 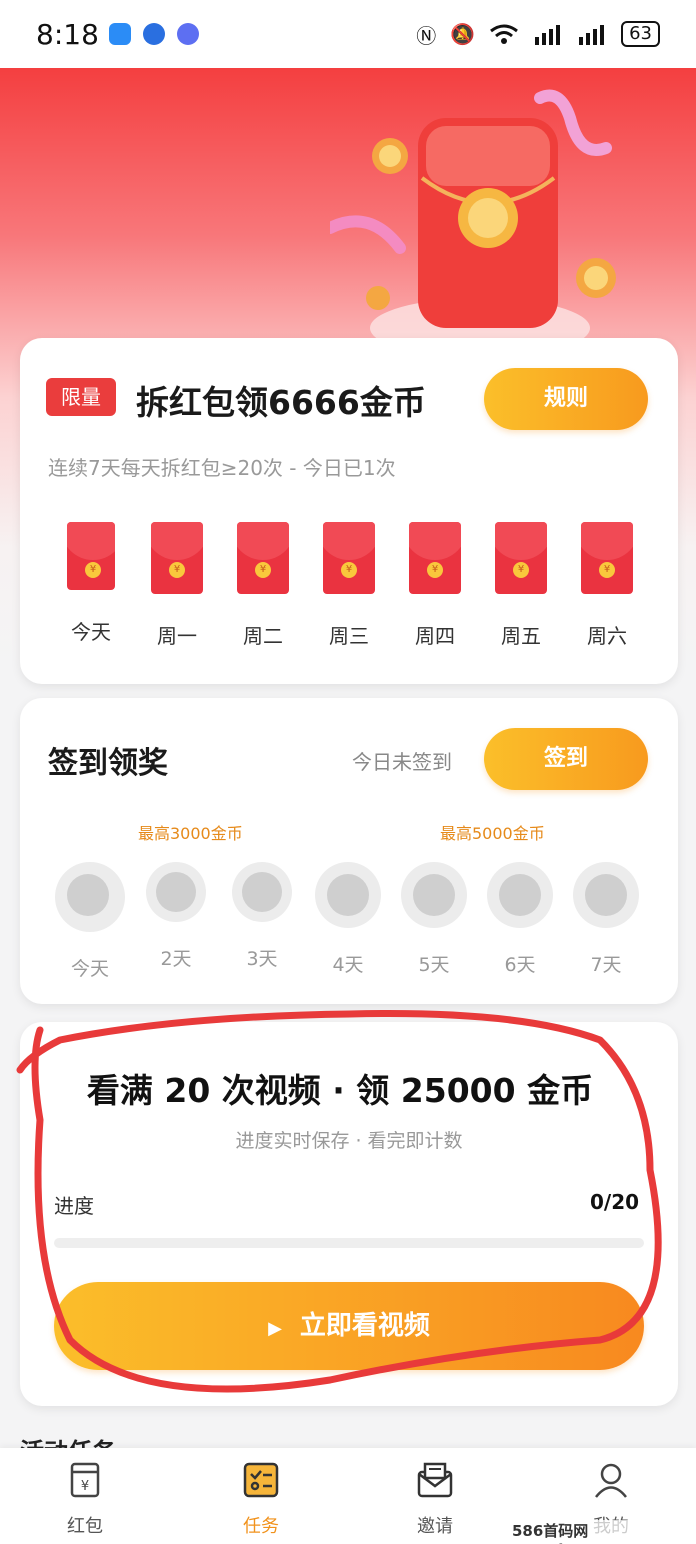 I want to click on nav-item-red-packet: ¥ 红包, so click(x=85, y=1499).